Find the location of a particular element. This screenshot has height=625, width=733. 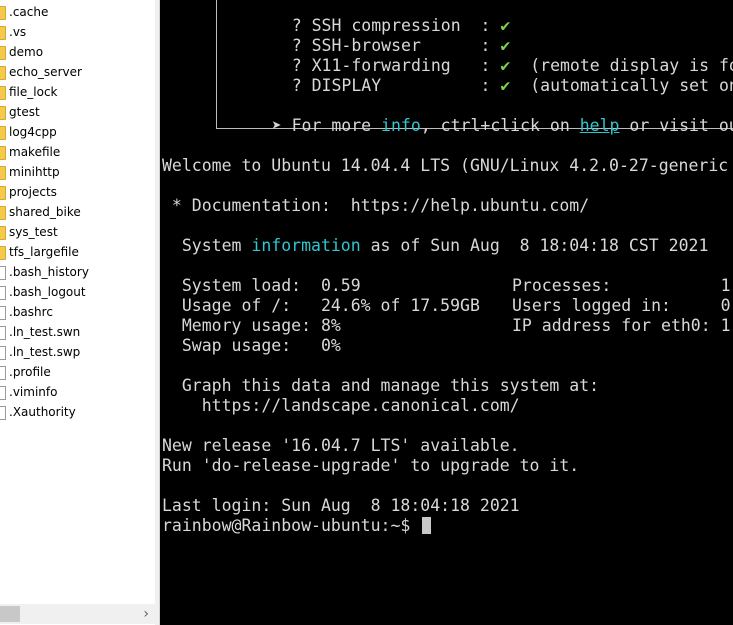

banner-feature-row: ? SSH compression : ✔ is located at coordinates (401, 25).